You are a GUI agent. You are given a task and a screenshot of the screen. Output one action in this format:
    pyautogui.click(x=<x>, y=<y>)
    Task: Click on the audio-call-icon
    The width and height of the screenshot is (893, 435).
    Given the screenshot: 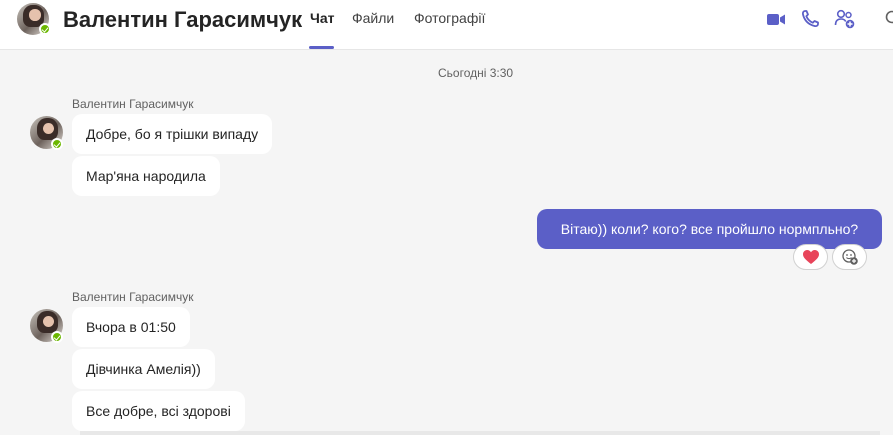 What is the action you would take?
    pyautogui.click(x=810, y=19)
    